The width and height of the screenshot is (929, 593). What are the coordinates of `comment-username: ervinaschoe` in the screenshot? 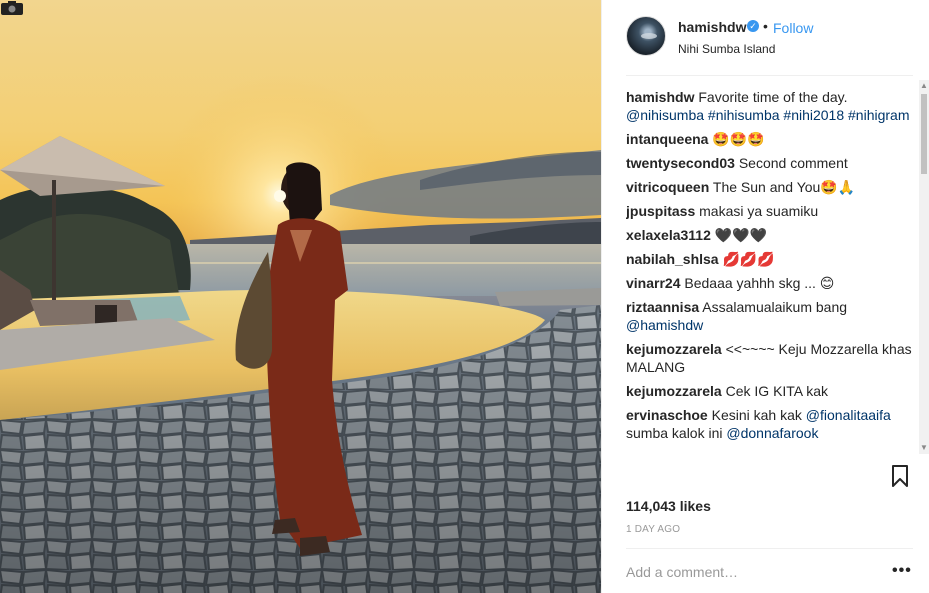 It's located at (667, 415).